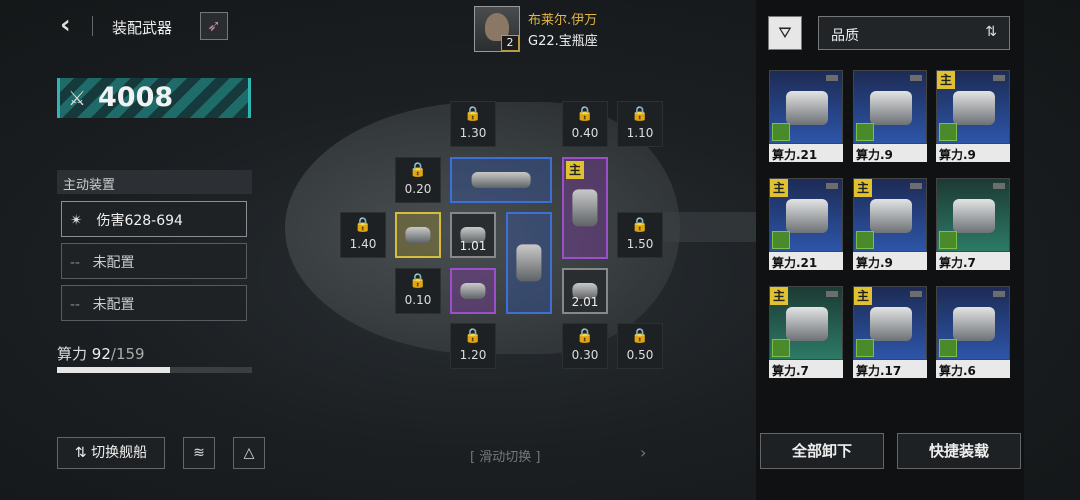 The height and width of the screenshot is (500, 1080). Describe the element at coordinates (154, 98) in the screenshot. I see `power-display: ⚔ 4008` at that location.